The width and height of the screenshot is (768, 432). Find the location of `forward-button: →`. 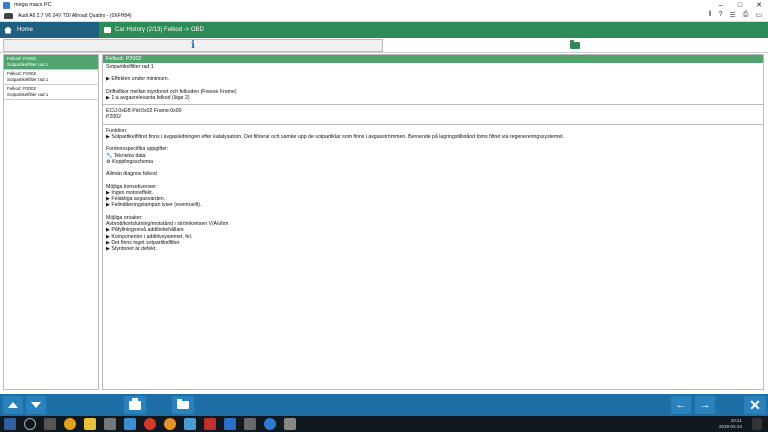

forward-button: → is located at coordinates (705, 405).